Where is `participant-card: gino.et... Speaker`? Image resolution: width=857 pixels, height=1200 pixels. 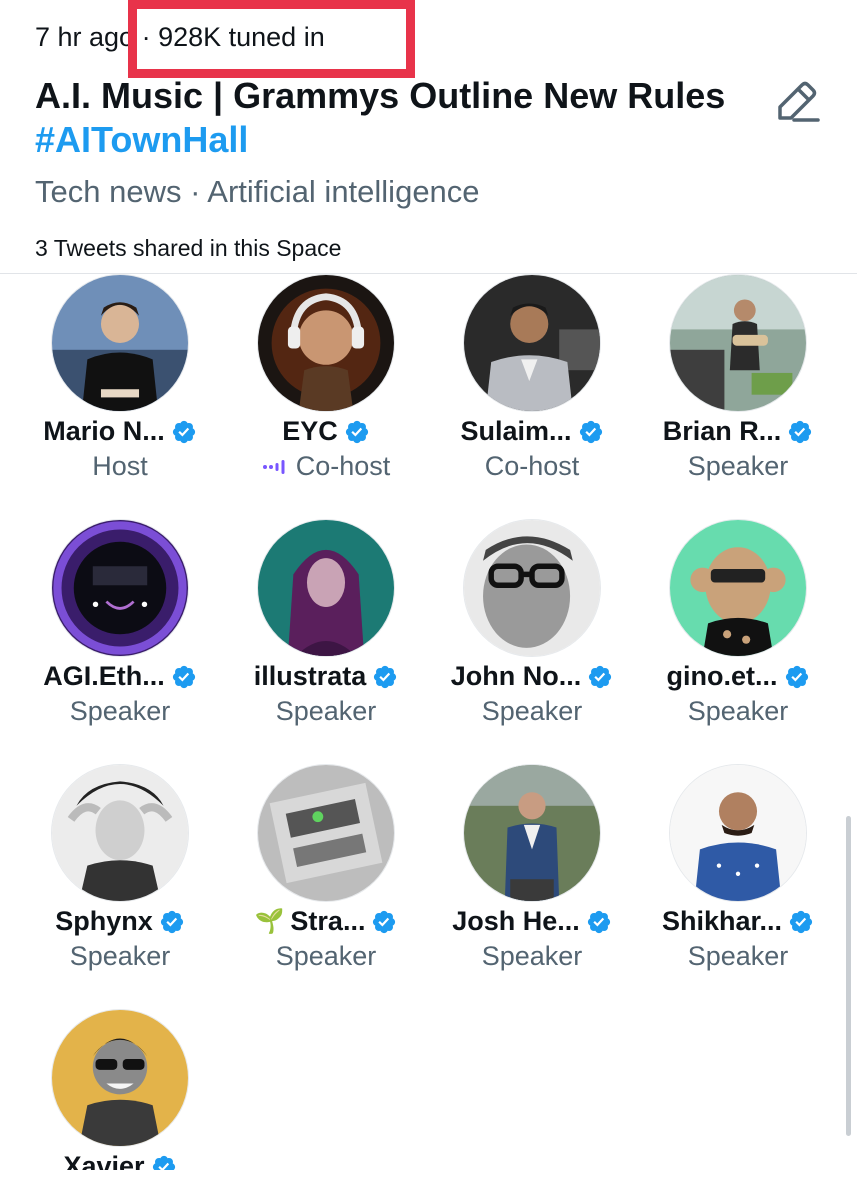 participant-card: gino.et... Speaker is located at coordinates (738, 641).